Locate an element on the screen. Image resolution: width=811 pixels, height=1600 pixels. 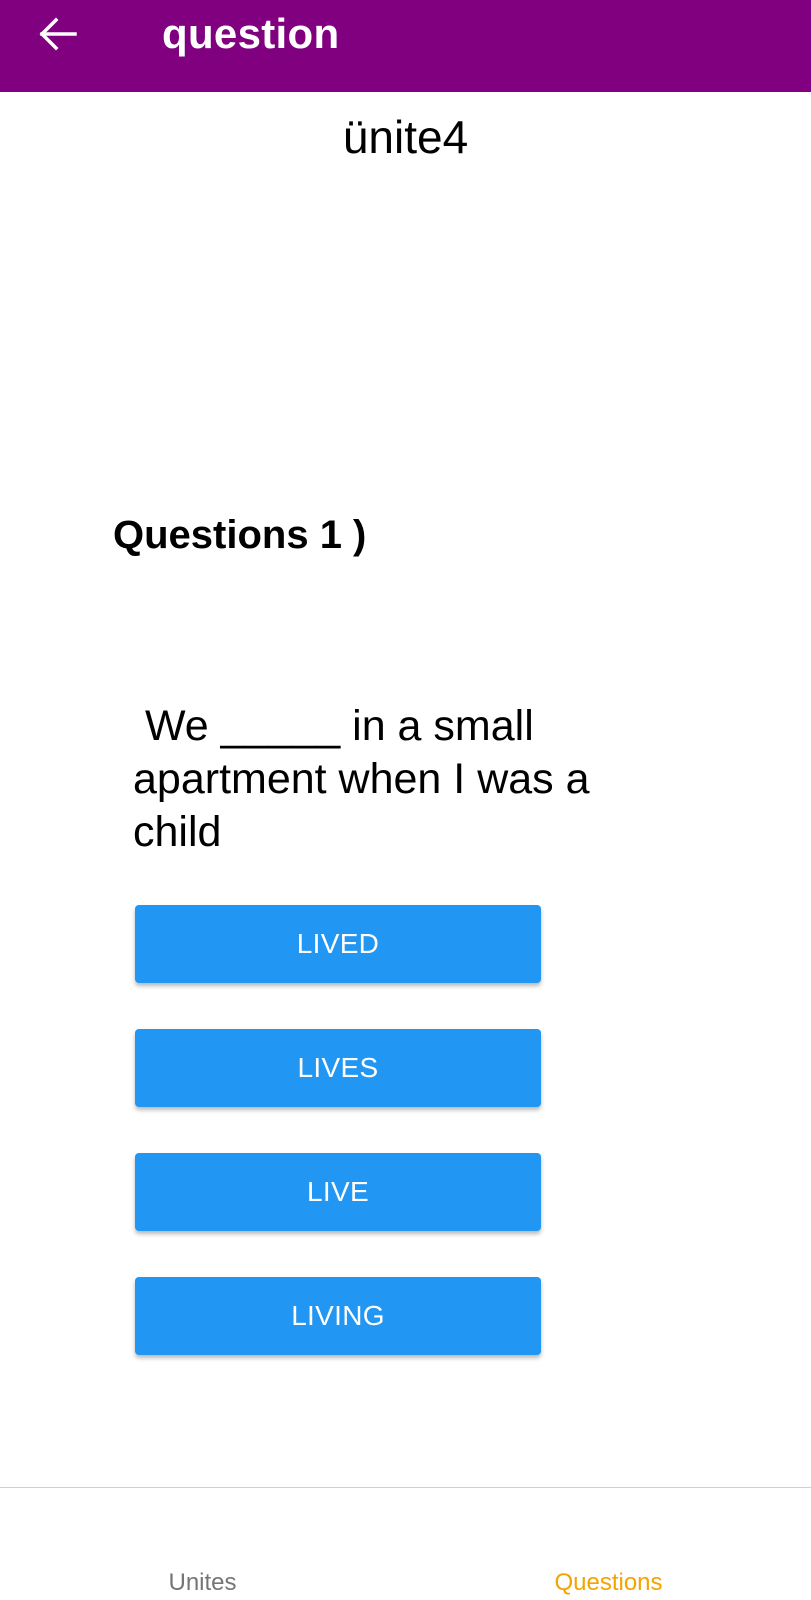
bottom-navigation: Unites Questions is located at coordinates (405, 1543).